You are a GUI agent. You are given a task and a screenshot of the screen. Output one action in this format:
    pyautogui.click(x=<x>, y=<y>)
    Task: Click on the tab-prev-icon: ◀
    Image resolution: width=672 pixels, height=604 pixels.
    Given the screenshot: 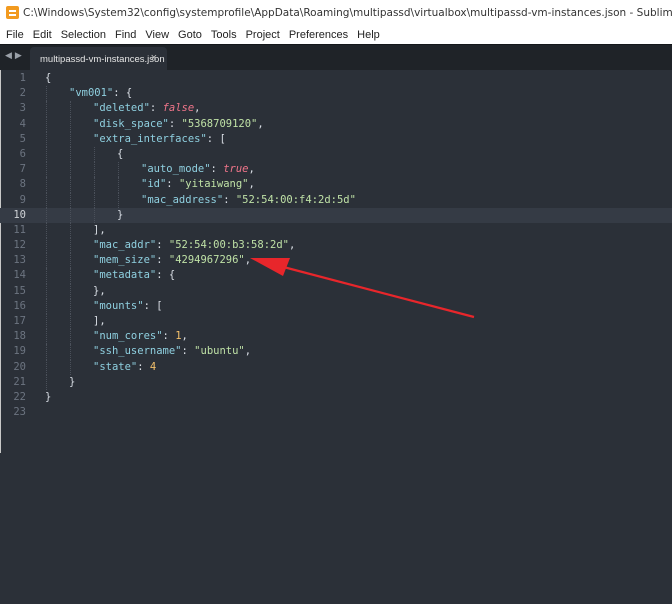 What is the action you would take?
    pyautogui.click(x=8, y=55)
    